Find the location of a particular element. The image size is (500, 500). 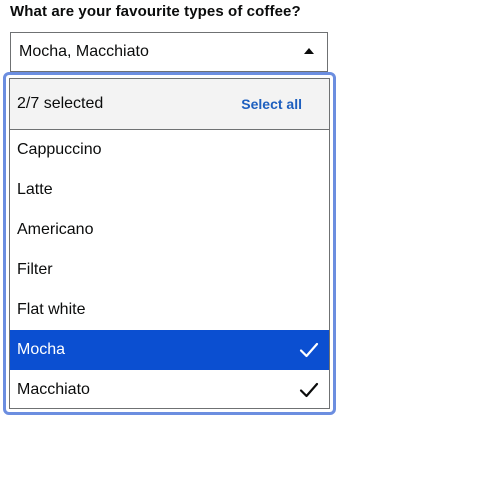

option-label: Cappuccino is located at coordinates (59, 149).